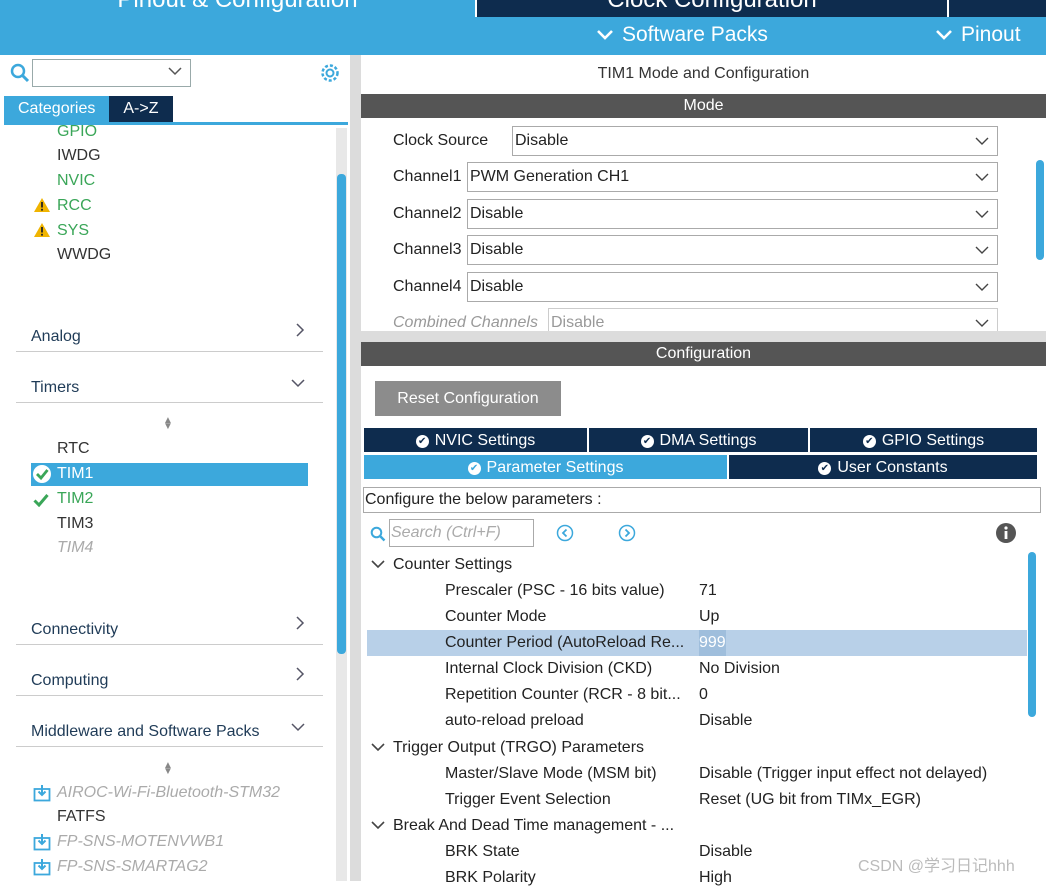 Image resolution: width=1046 pixels, height=891 pixels. What do you see at coordinates (702, 500) in the screenshot?
I see `configure-description: Configure the below parameters :` at bounding box center [702, 500].